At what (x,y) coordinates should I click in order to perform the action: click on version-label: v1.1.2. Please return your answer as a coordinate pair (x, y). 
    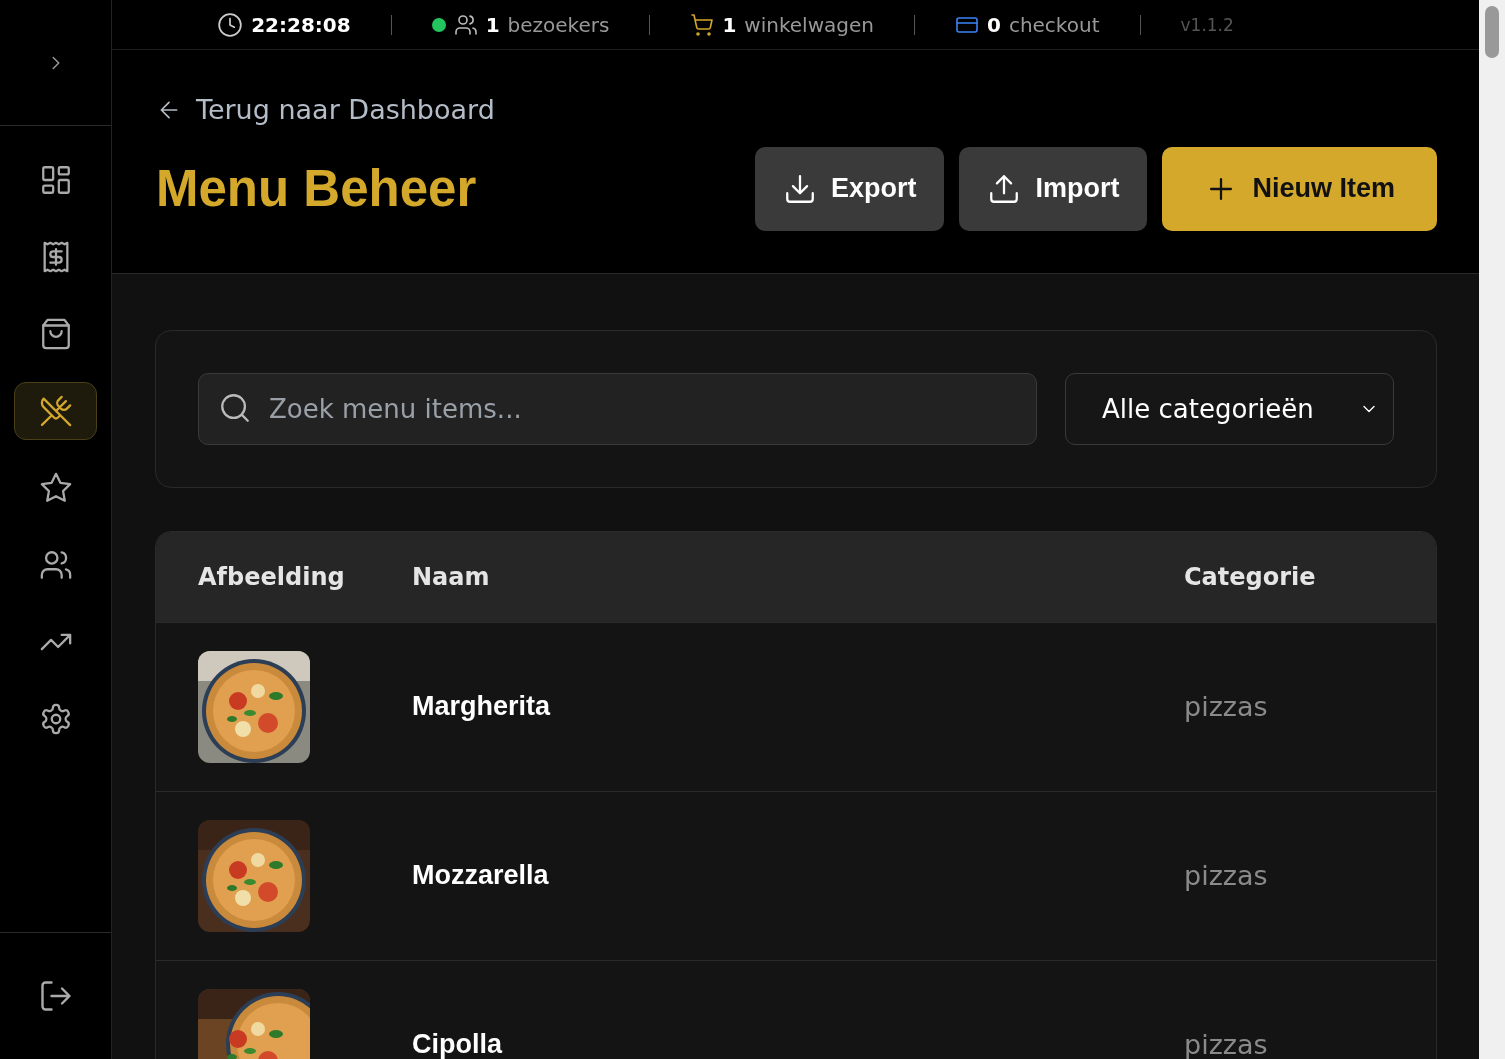
    Looking at the image, I should click on (1207, 24).